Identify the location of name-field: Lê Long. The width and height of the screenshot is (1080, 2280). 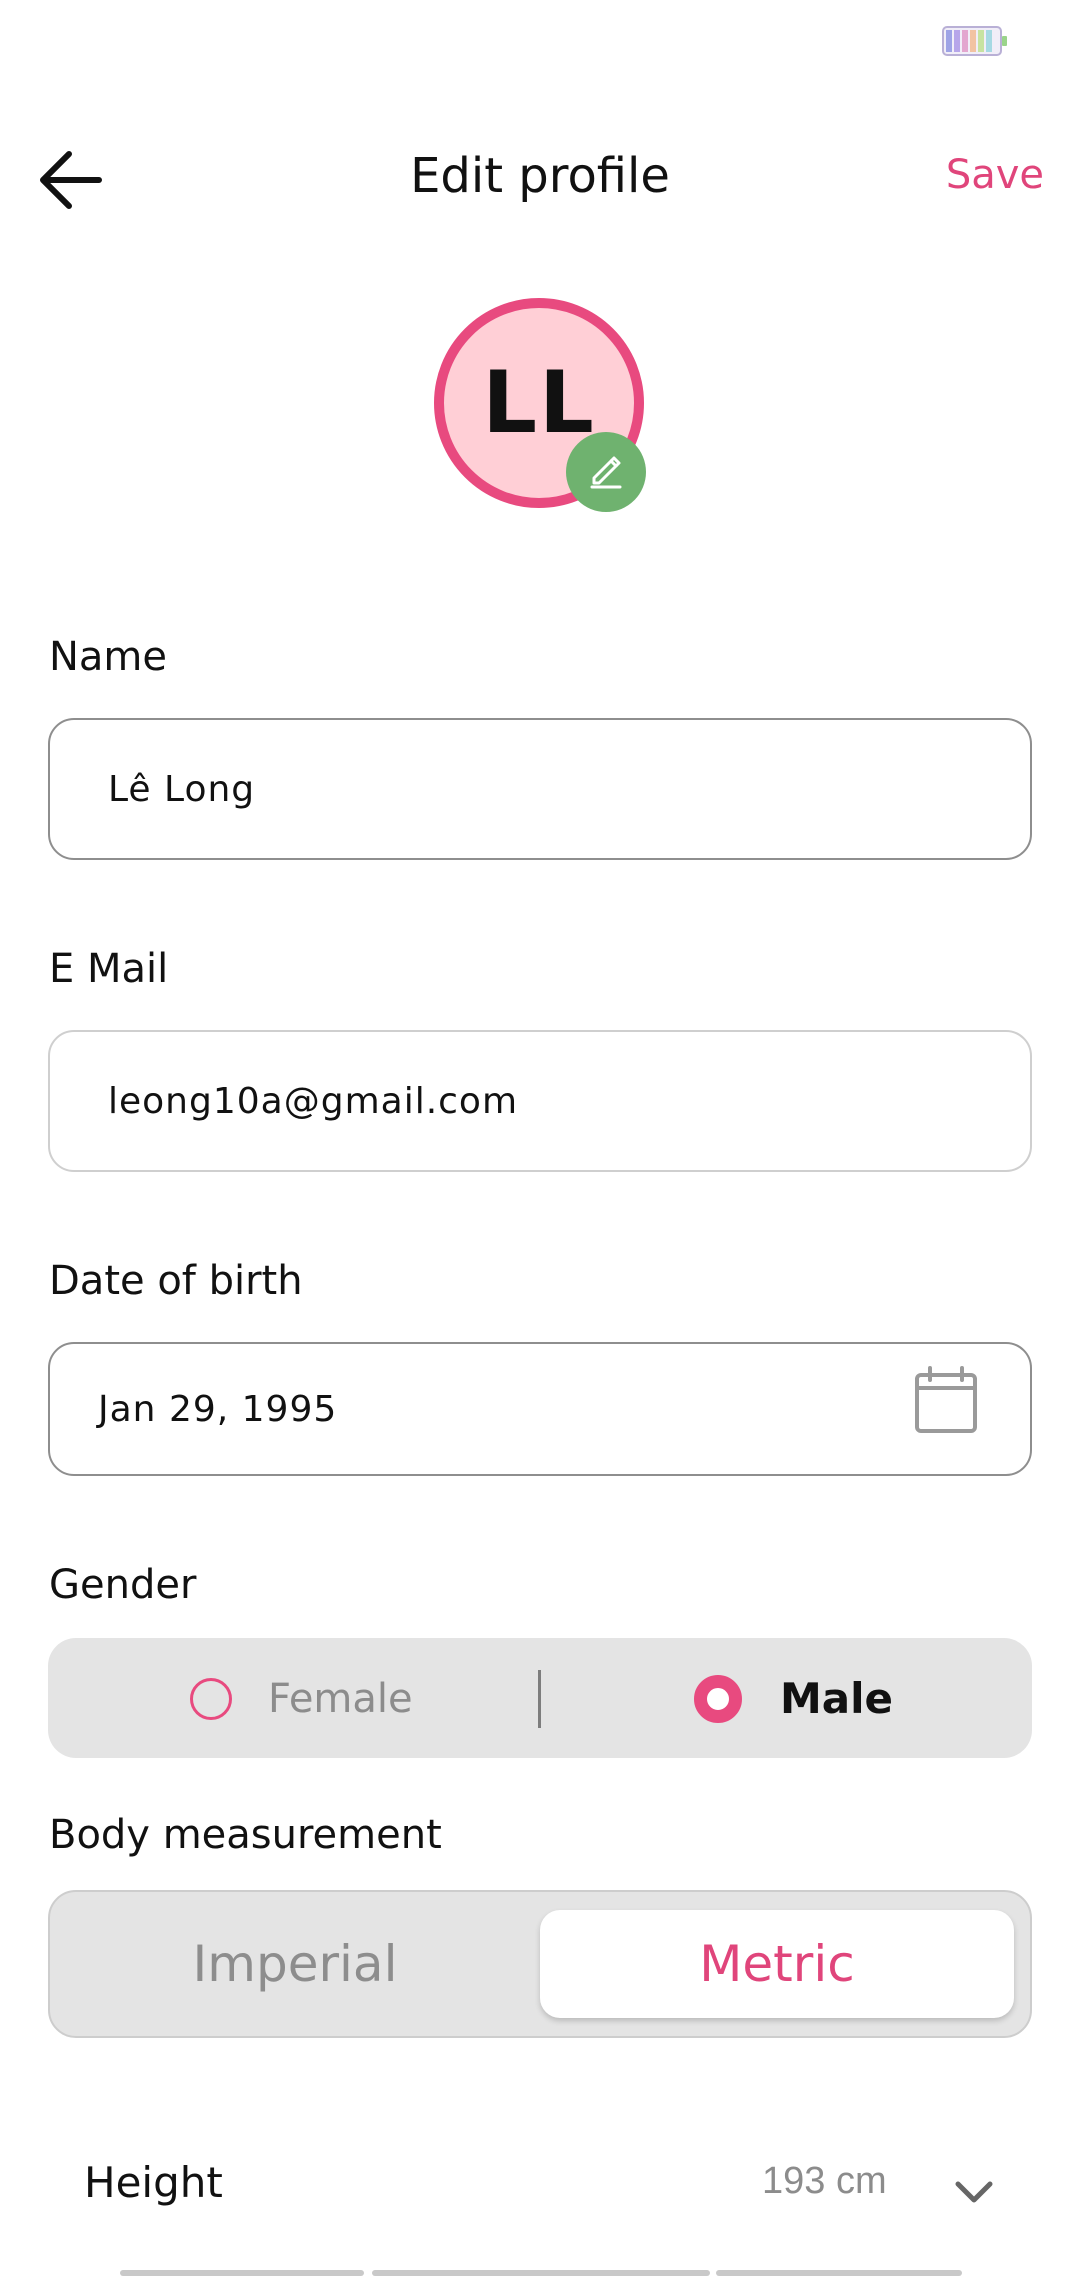
(540, 789).